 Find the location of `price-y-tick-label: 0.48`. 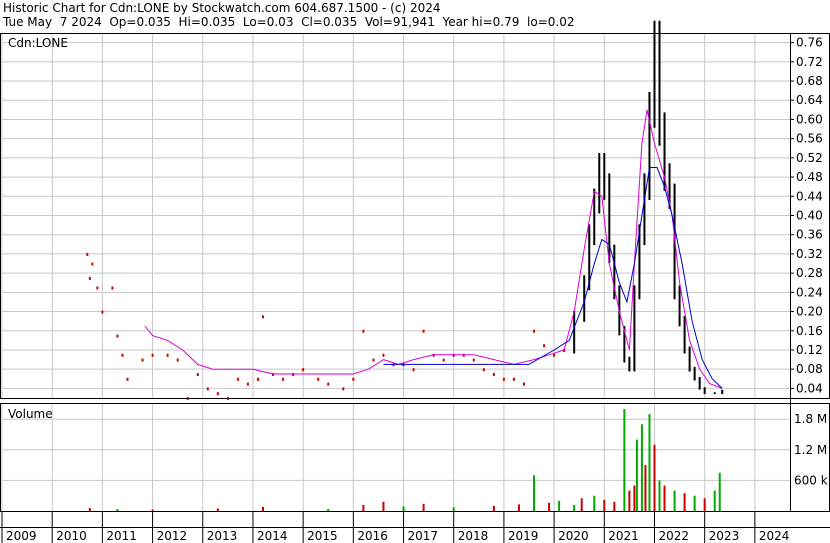

price-y-tick-label: 0.48 is located at coordinates (809, 177).